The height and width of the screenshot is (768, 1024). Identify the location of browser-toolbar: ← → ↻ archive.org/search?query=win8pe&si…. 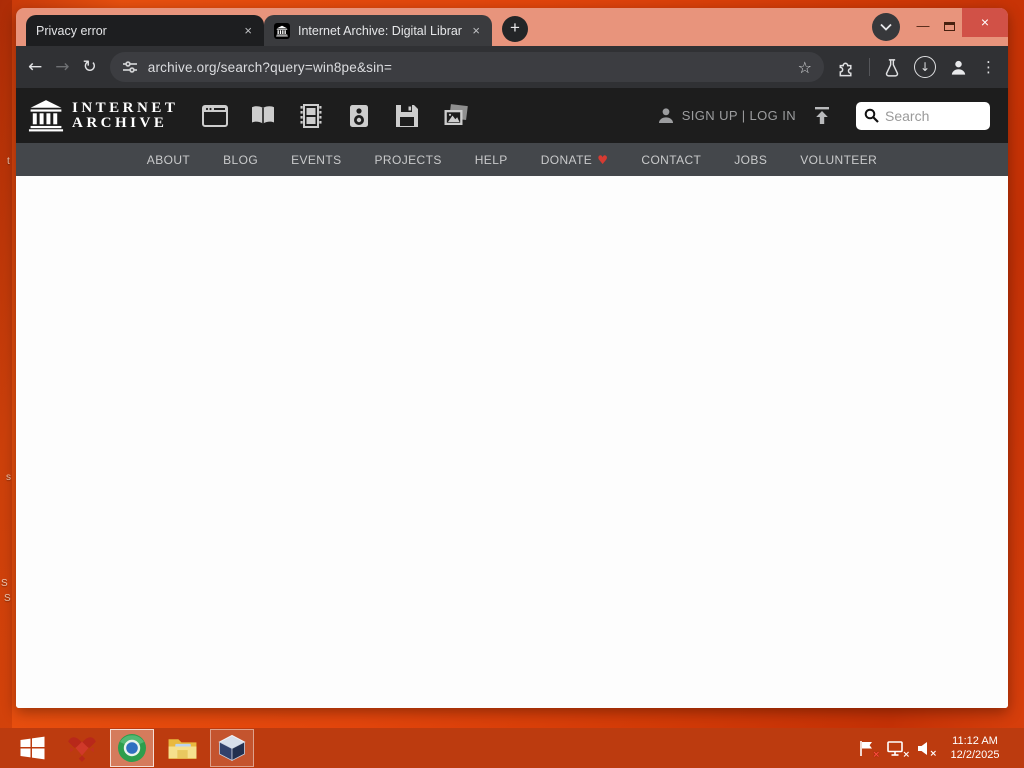
(512, 67).